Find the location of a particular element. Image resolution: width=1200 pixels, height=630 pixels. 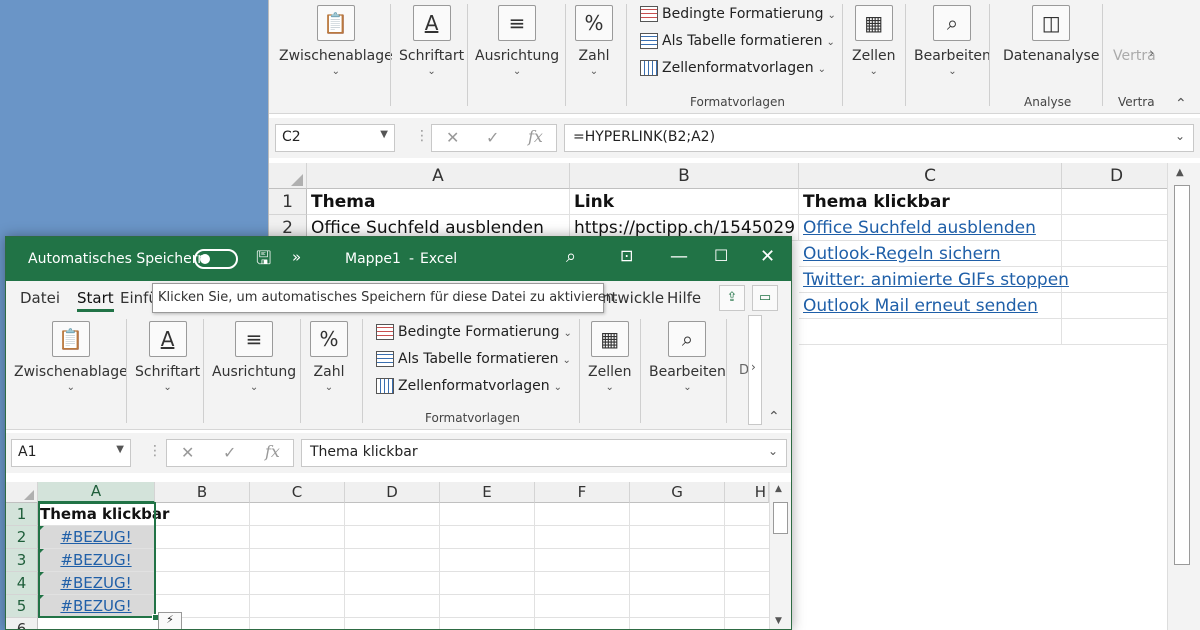

back-cell-a1: Thema is located at coordinates (438, 202).